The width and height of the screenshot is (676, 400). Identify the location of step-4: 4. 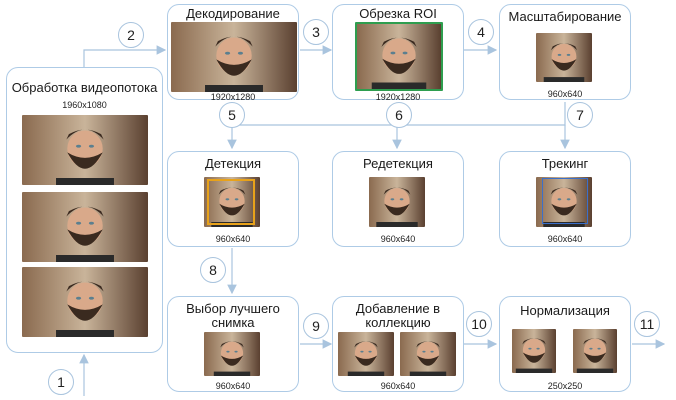
(481, 32).